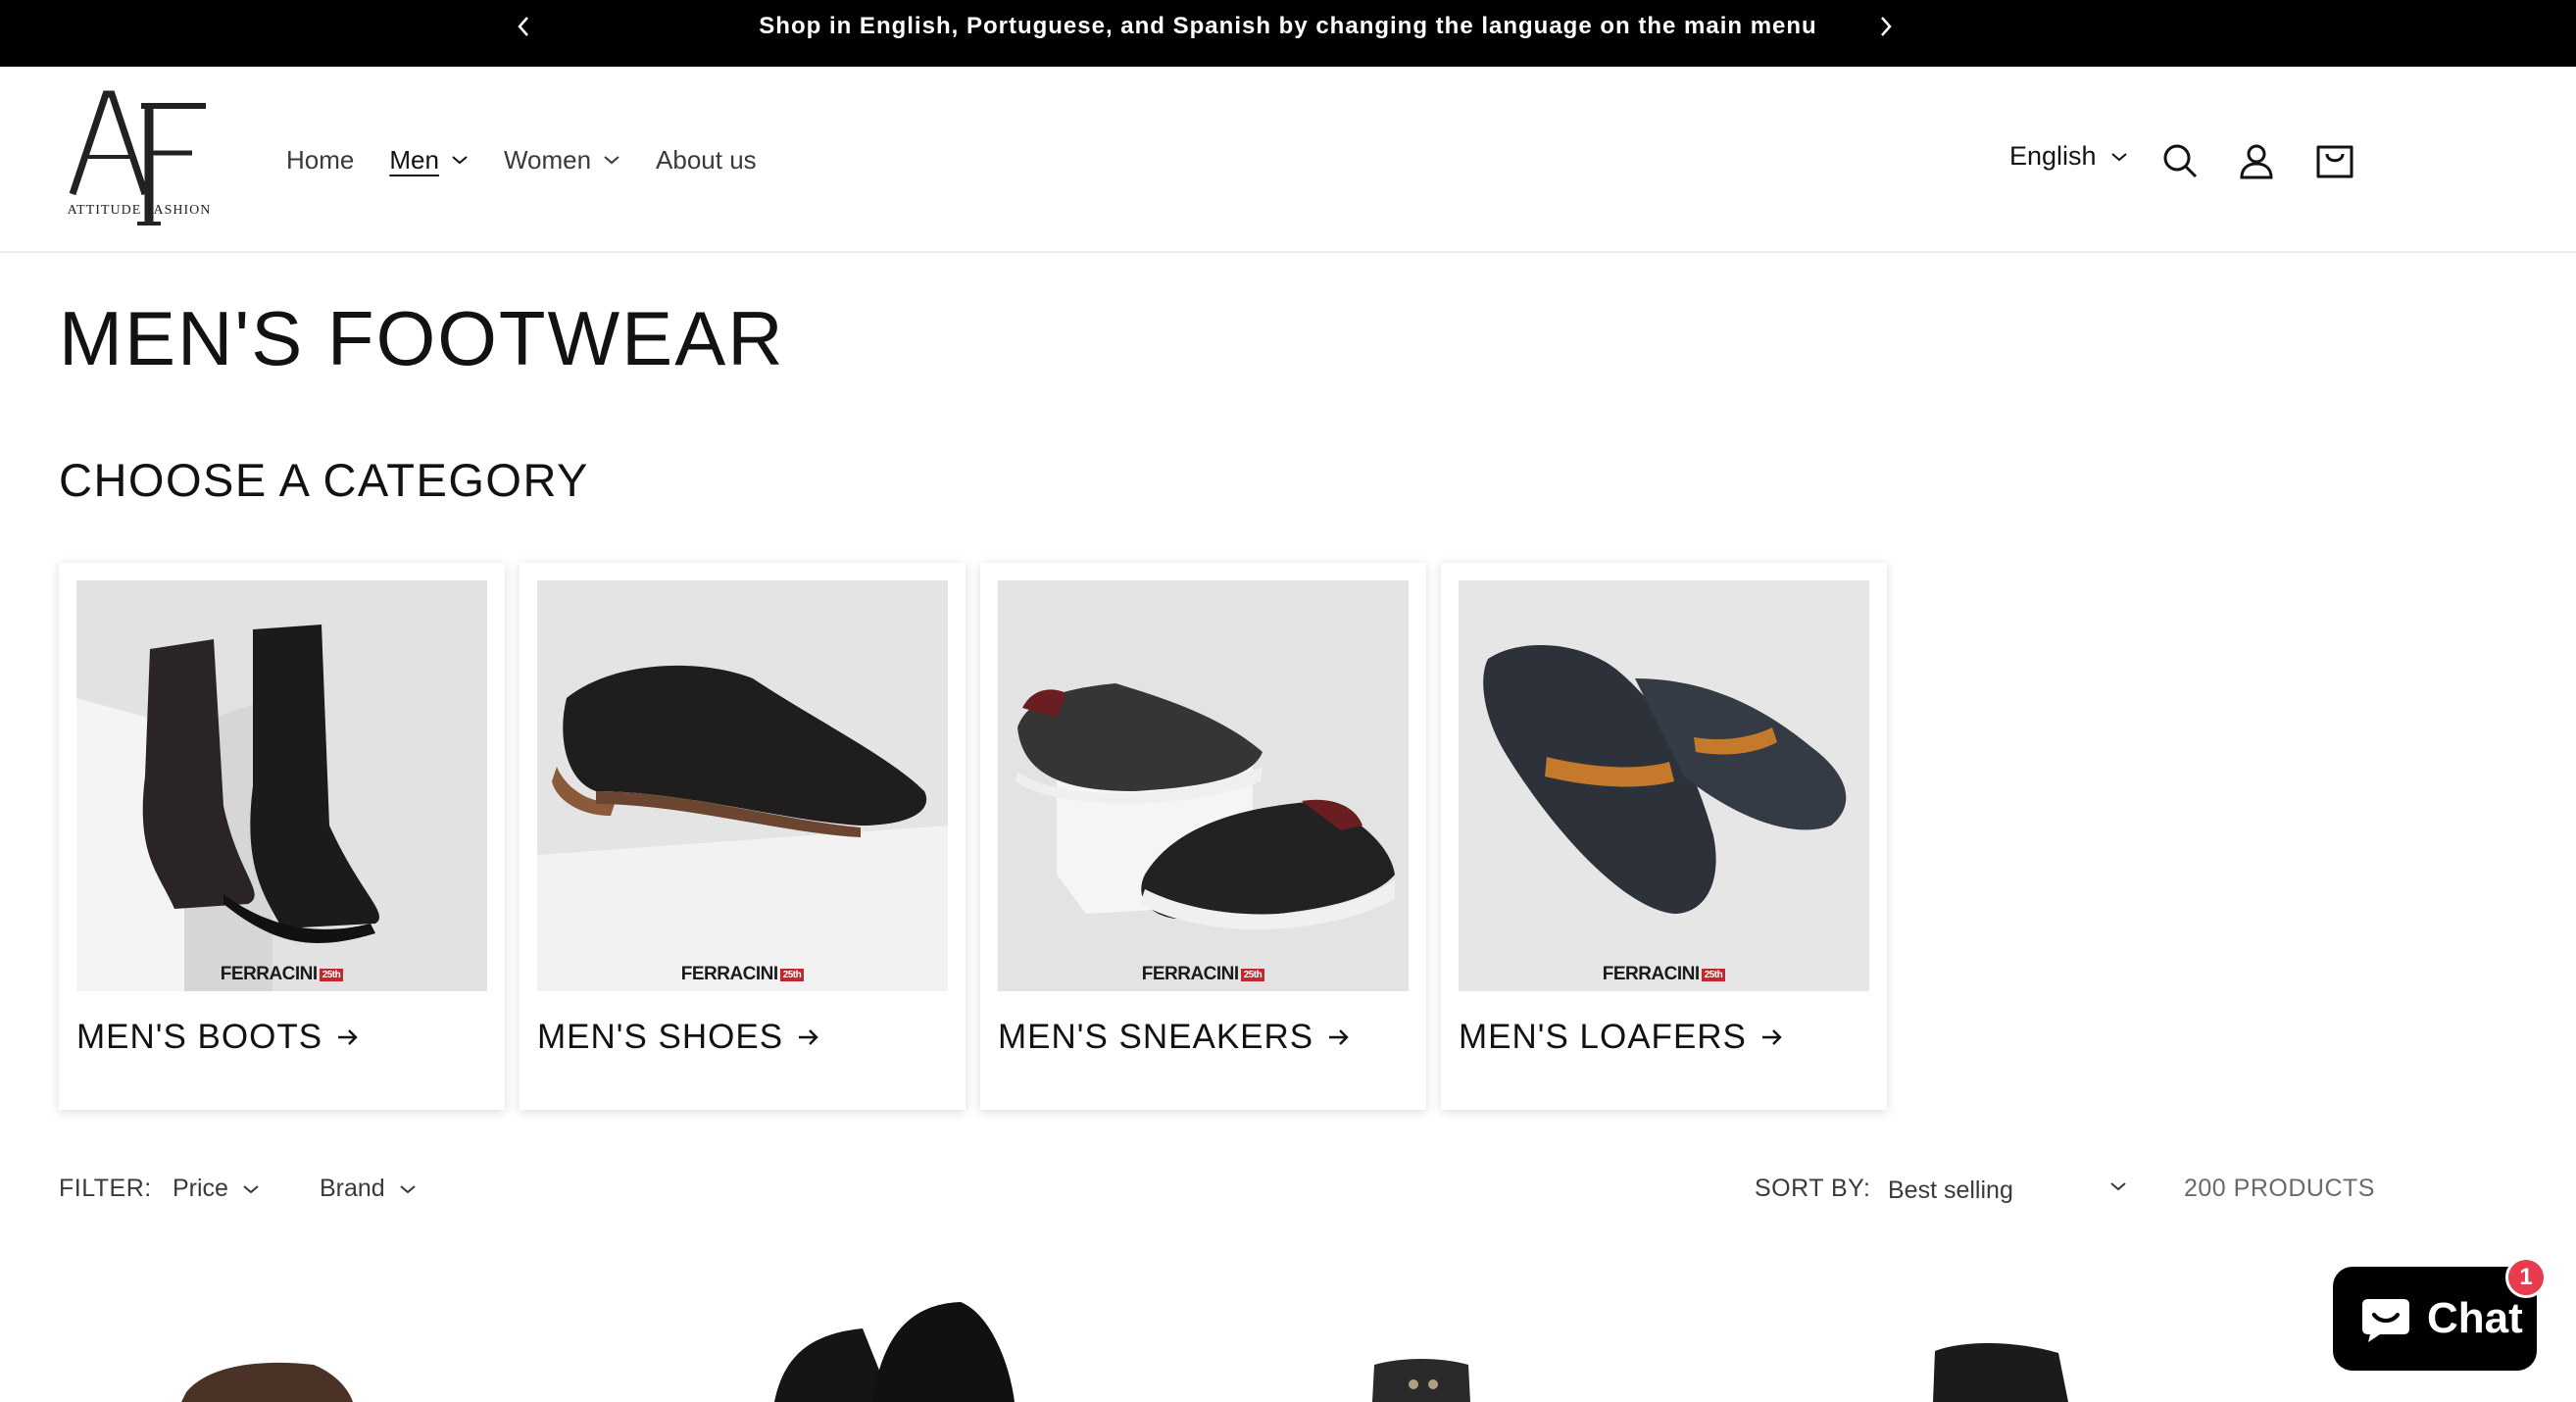 This screenshot has height=1402, width=2576. What do you see at coordinates (199, 1037) in the screenshot?
I see `category-label-boots: MEN'S BOOTS` at bounding box center [199, 1037].